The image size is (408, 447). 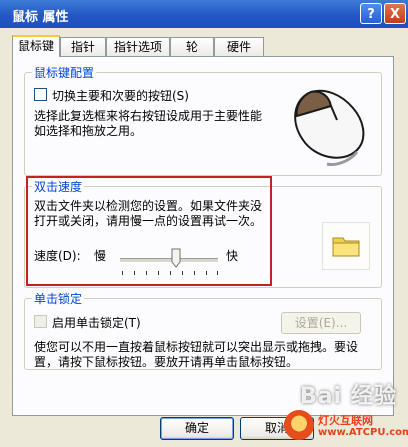 I want to click on title-bar: 鼠标 属性 ? X, so click(x=204, y=14).